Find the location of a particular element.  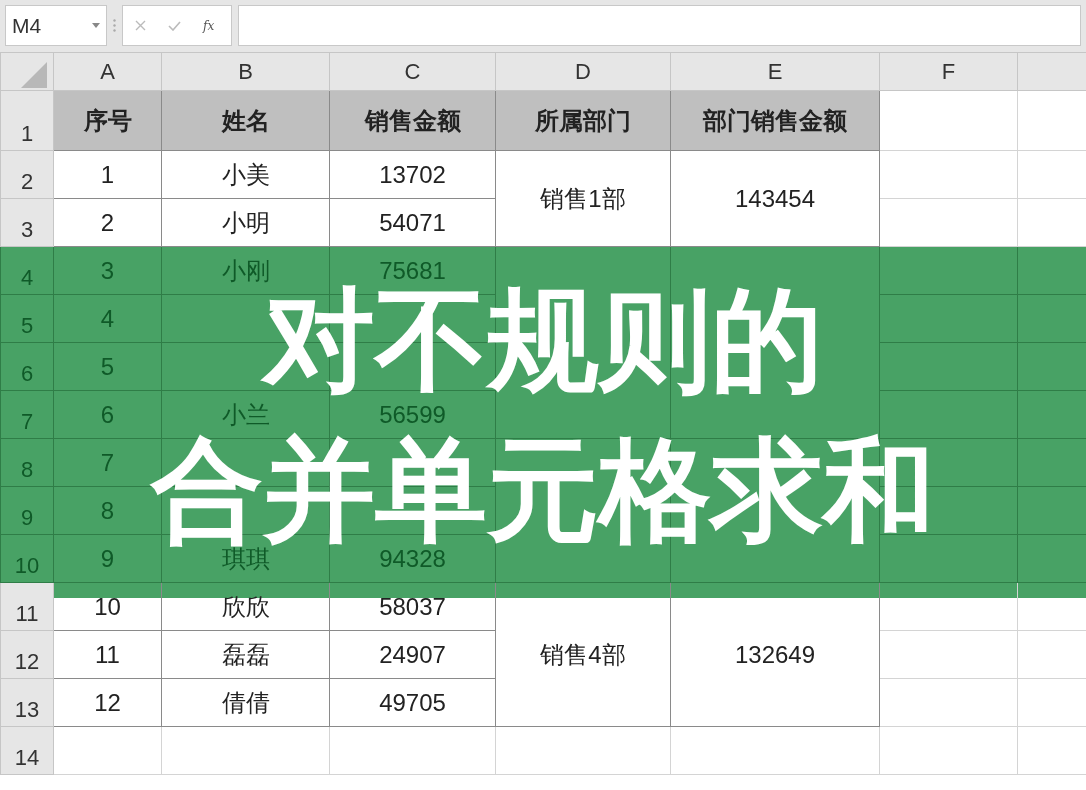

header-cell: 销售金额 is located at coordinates (412, 120).